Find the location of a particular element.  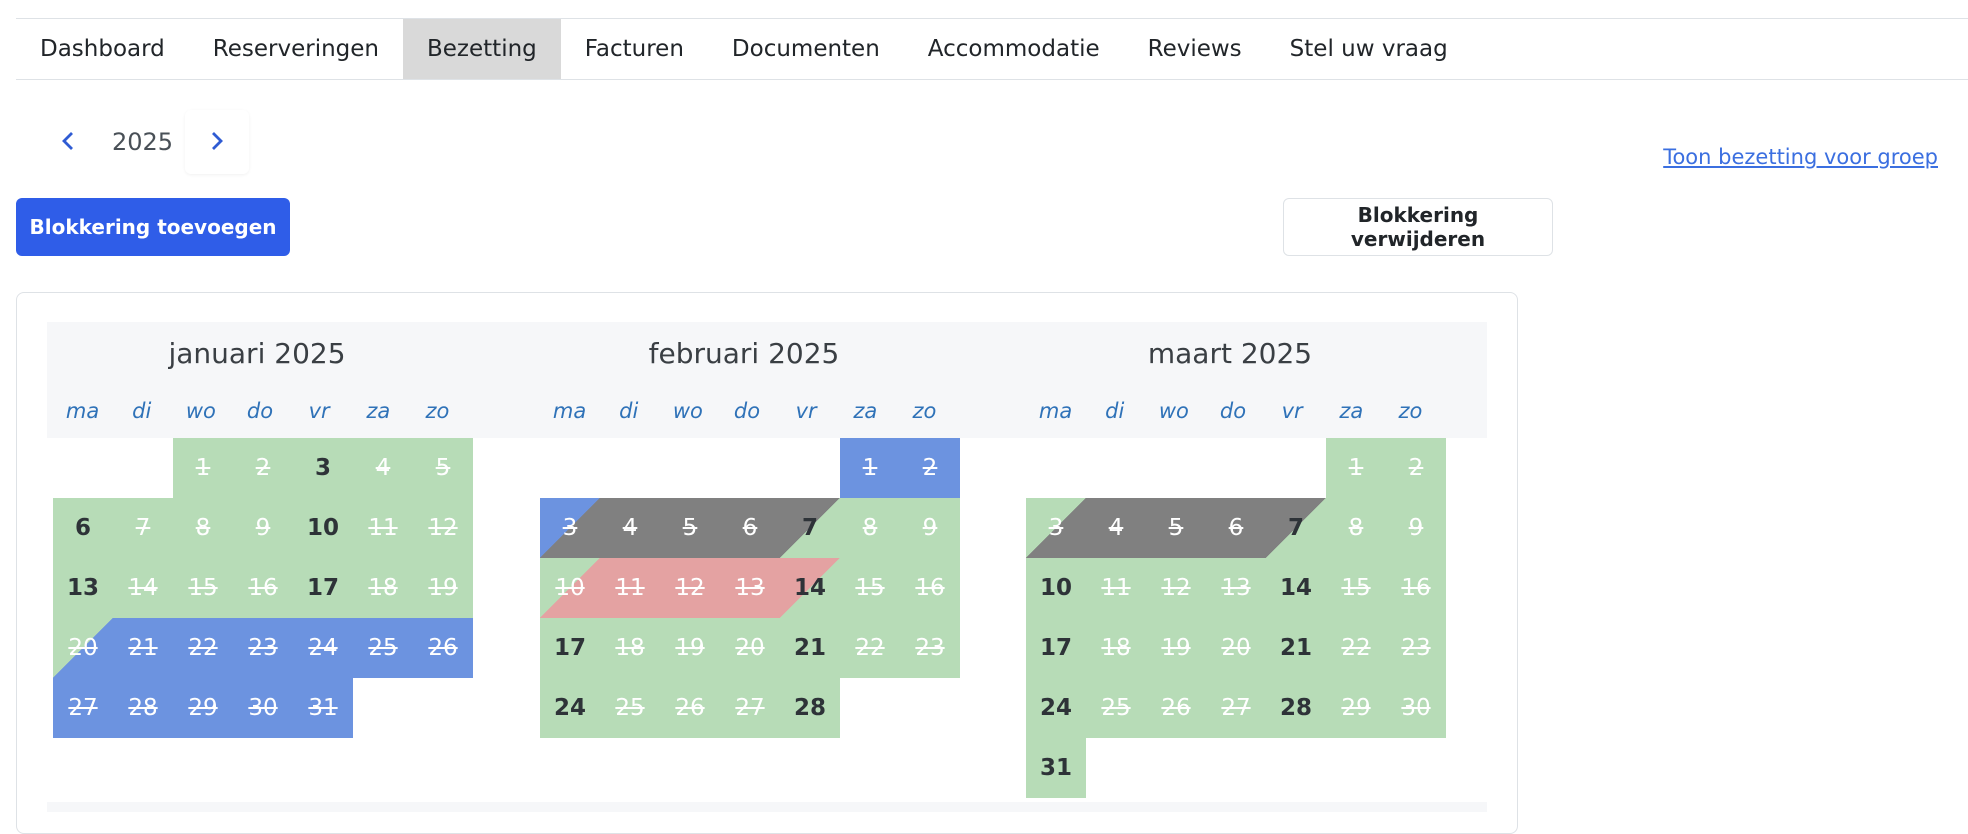

tab-bezetting: Bezetting is located at coordinates (482, 49).